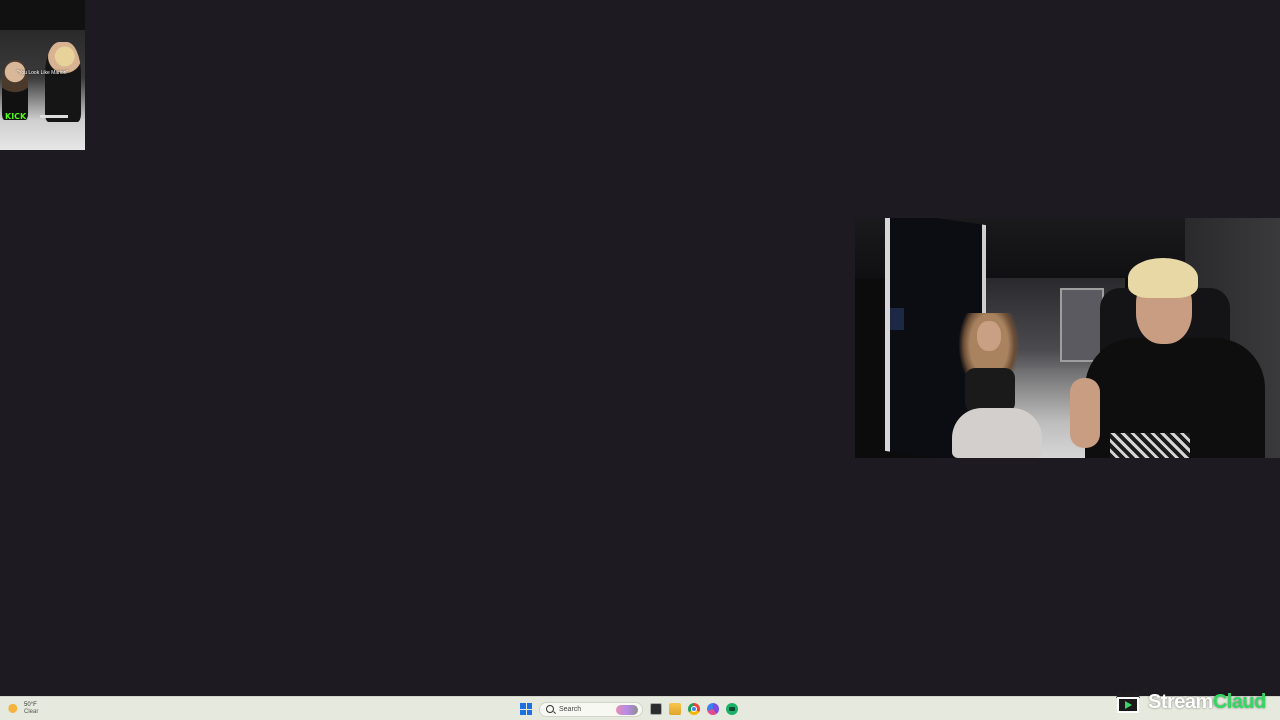  Describe the element at coordinates (997, 433) in the screenshot. I see `woman-legs` at that location.